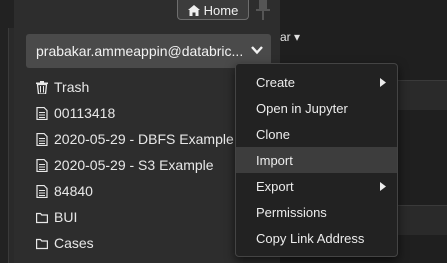 This screenshot has height=263, width=447. I want to click on home-icon, so click(193, 10).